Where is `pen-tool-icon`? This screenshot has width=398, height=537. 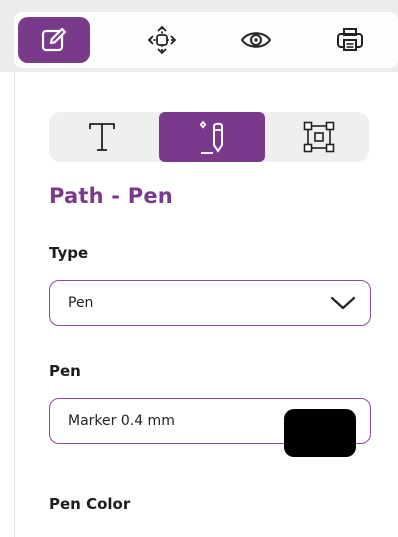
pen-tool-icon is located at coordinates (211, 137).